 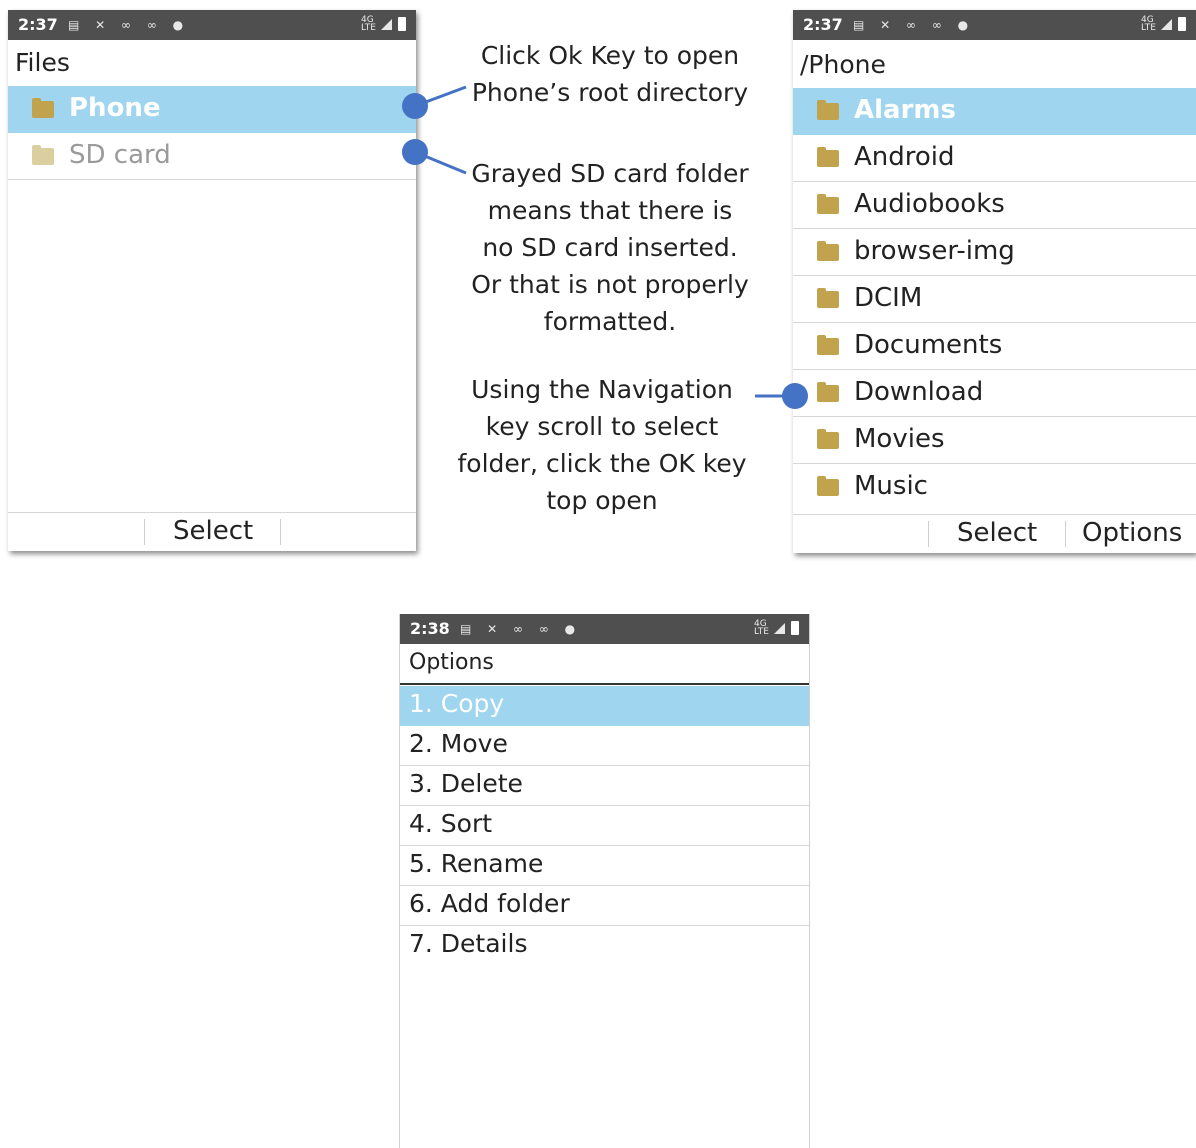 I want to click on annotation-line: Using the Navigation, so click(x=602, y=389).